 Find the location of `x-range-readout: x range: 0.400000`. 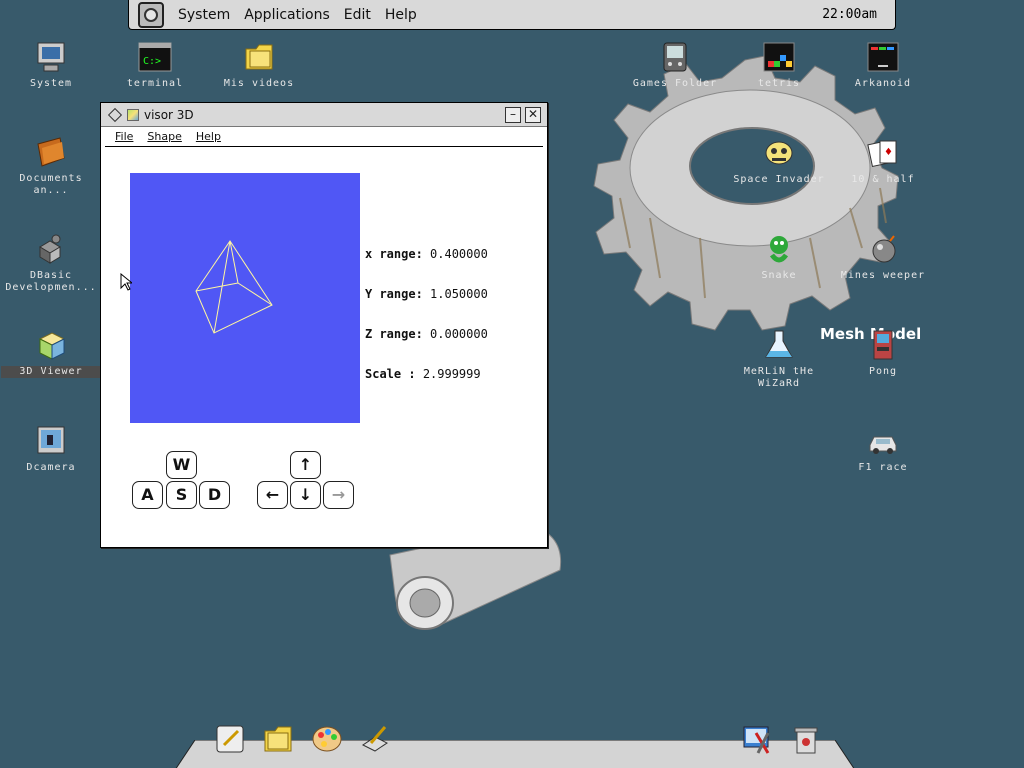

x-range-readout: x range: 0.400000 is located at coordinates (426, 254).